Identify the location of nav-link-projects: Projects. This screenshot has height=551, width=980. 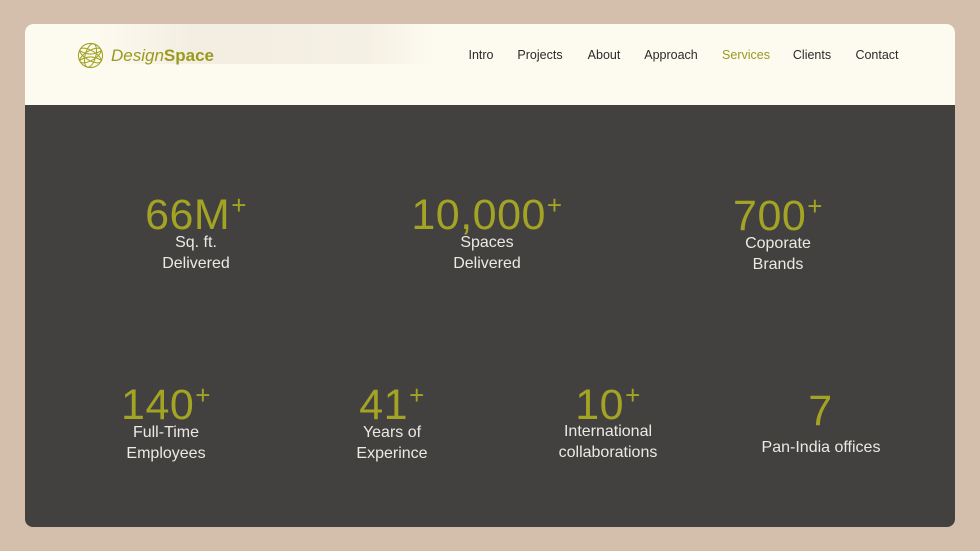
(539, 55).